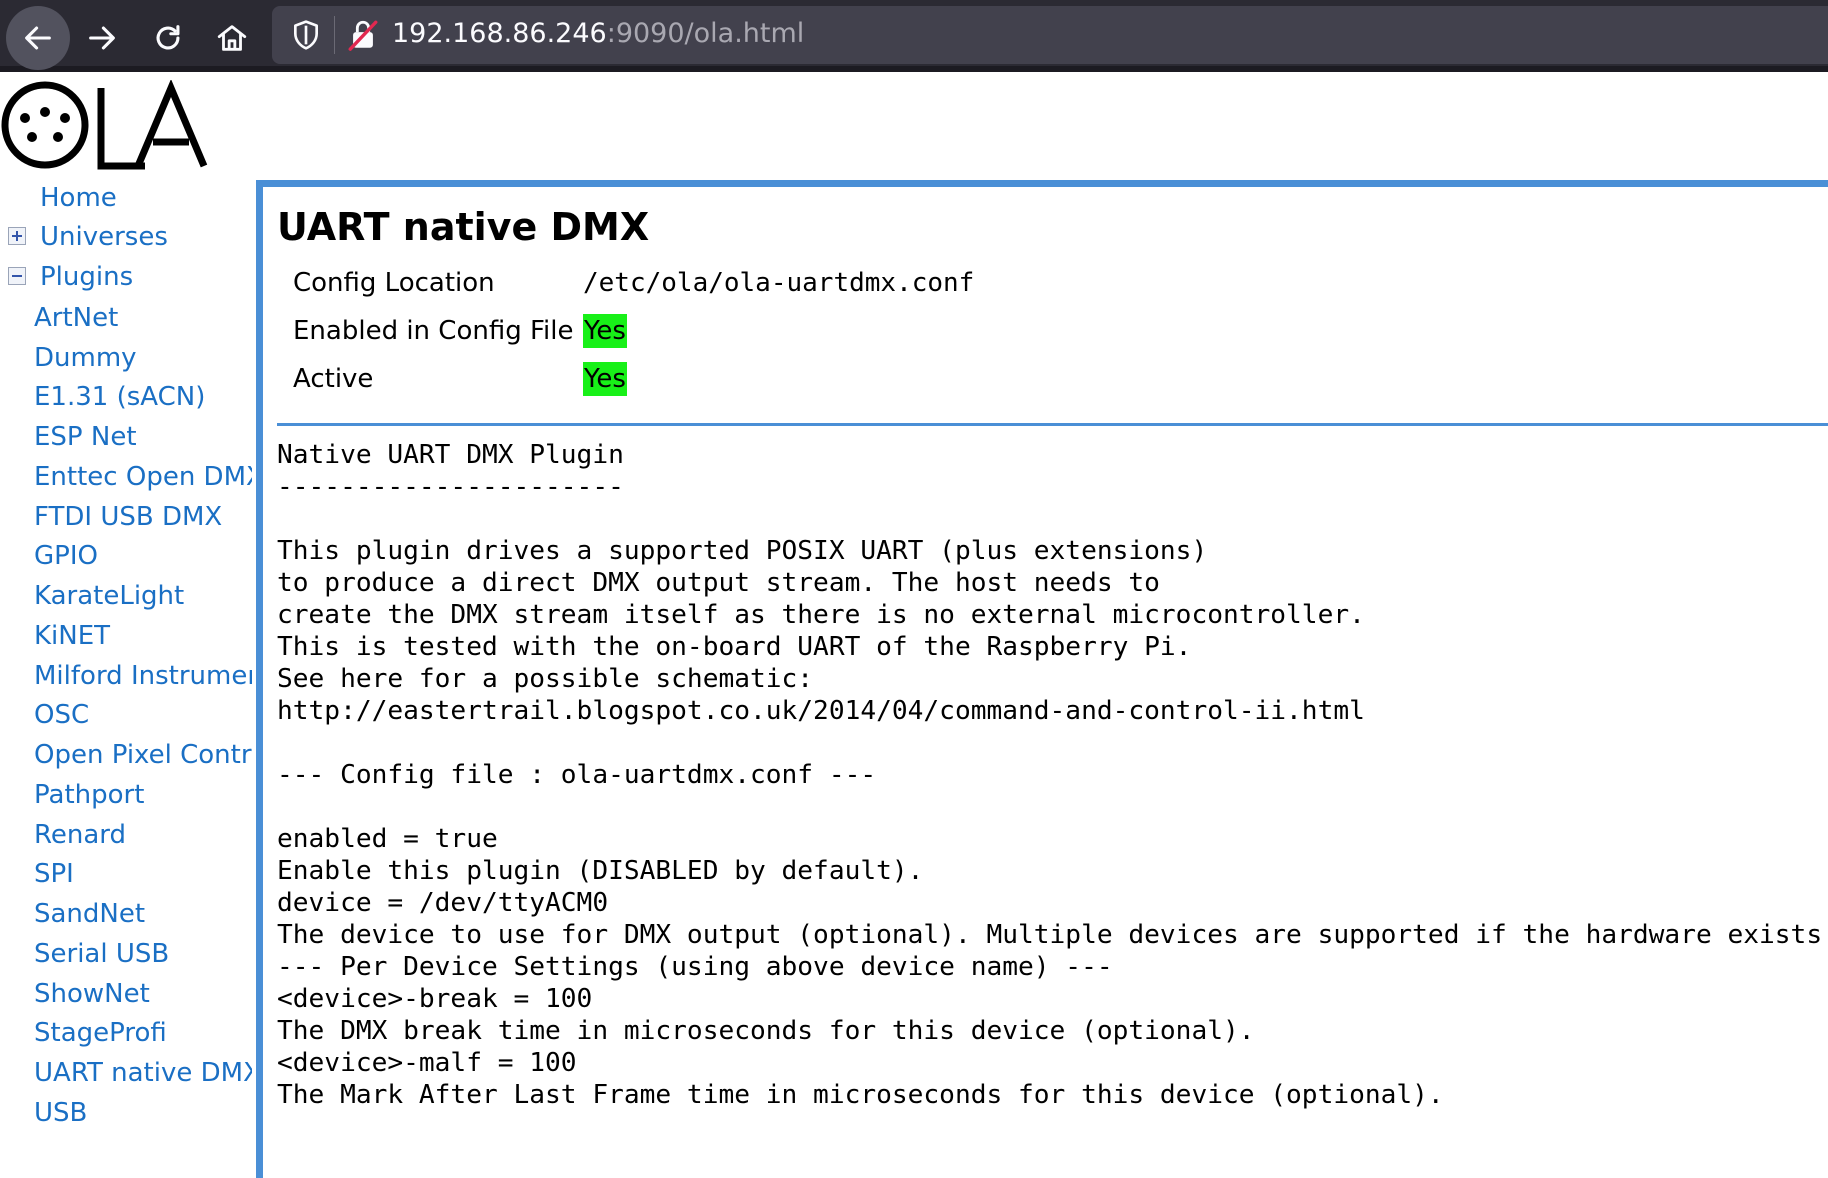  I want to click on reload-button, so click(168, 38).